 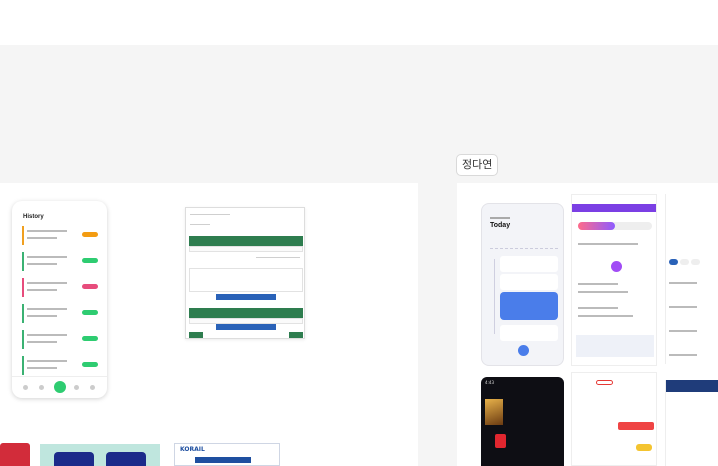 I want to click on add-button, so click(x=523, y=350).